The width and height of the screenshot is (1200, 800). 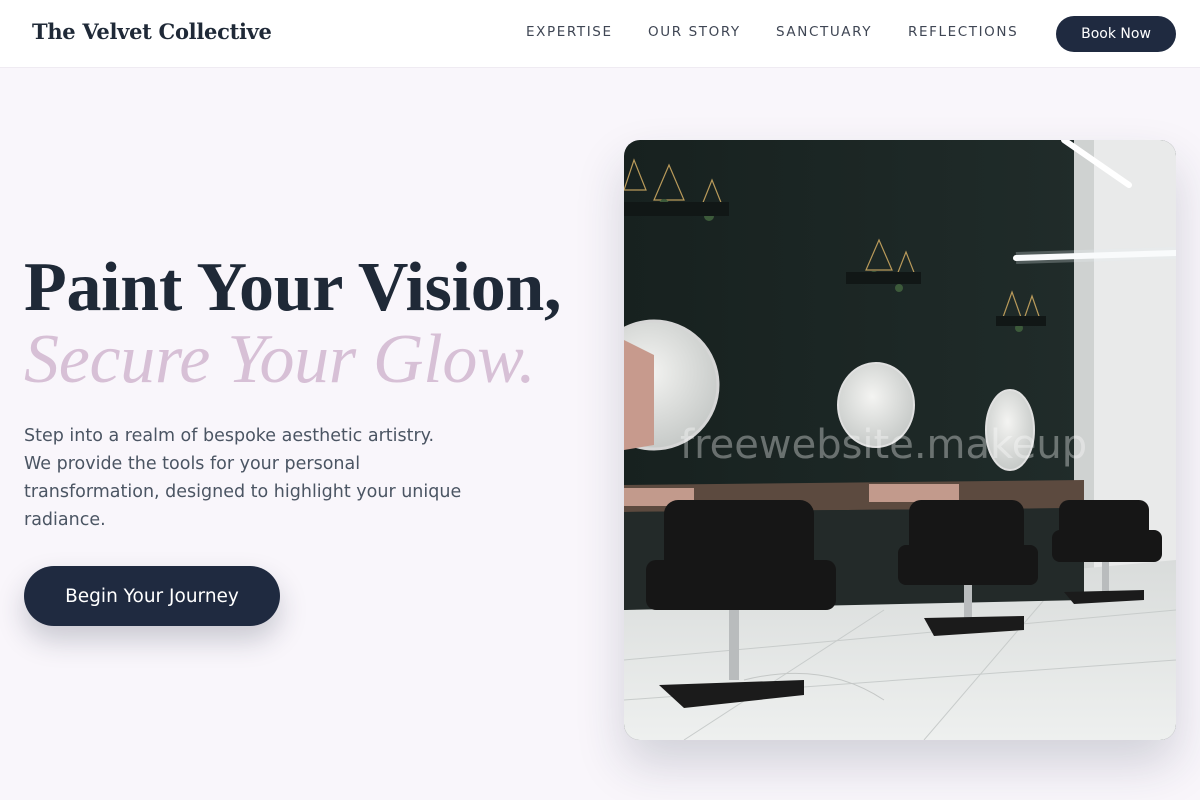 What do you see at coordinates (280, 359) in the screenshot?
I see `hero-headline-accent: Secure Your Glow.` at bounding box center [280, 359].